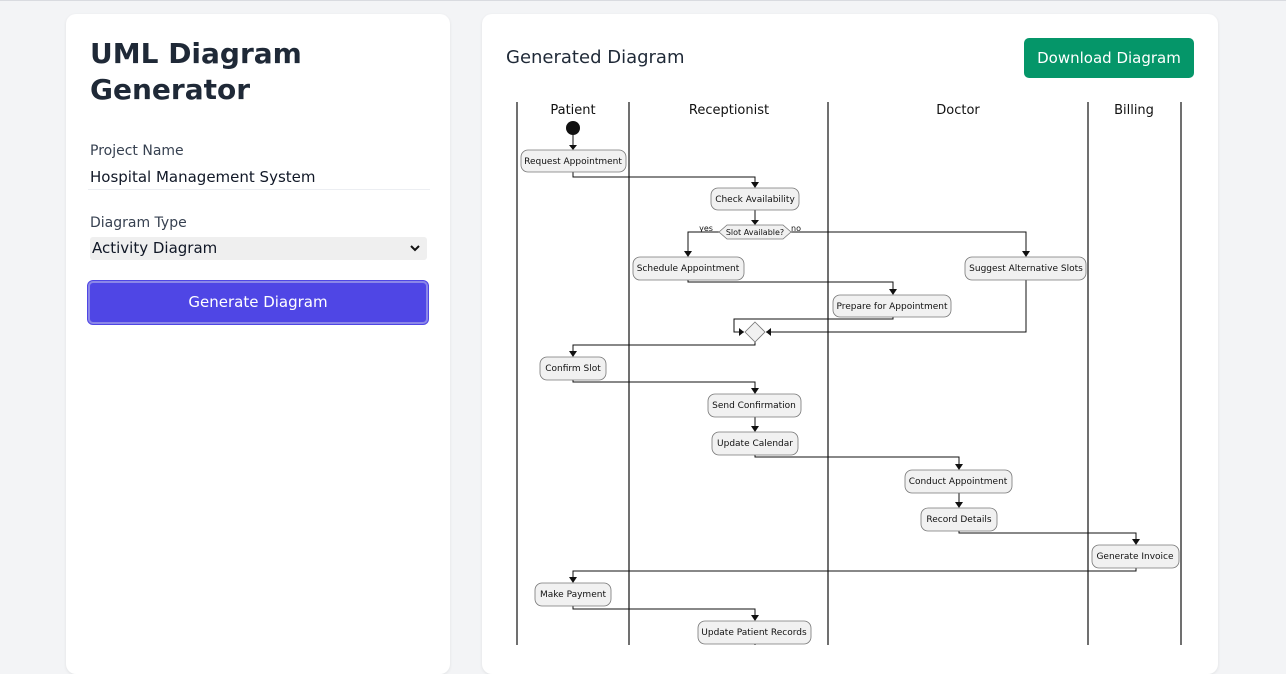 Image resolution: width=1286 pixels, height=674 pixels. I want to click on start-node, so click(573, 128).